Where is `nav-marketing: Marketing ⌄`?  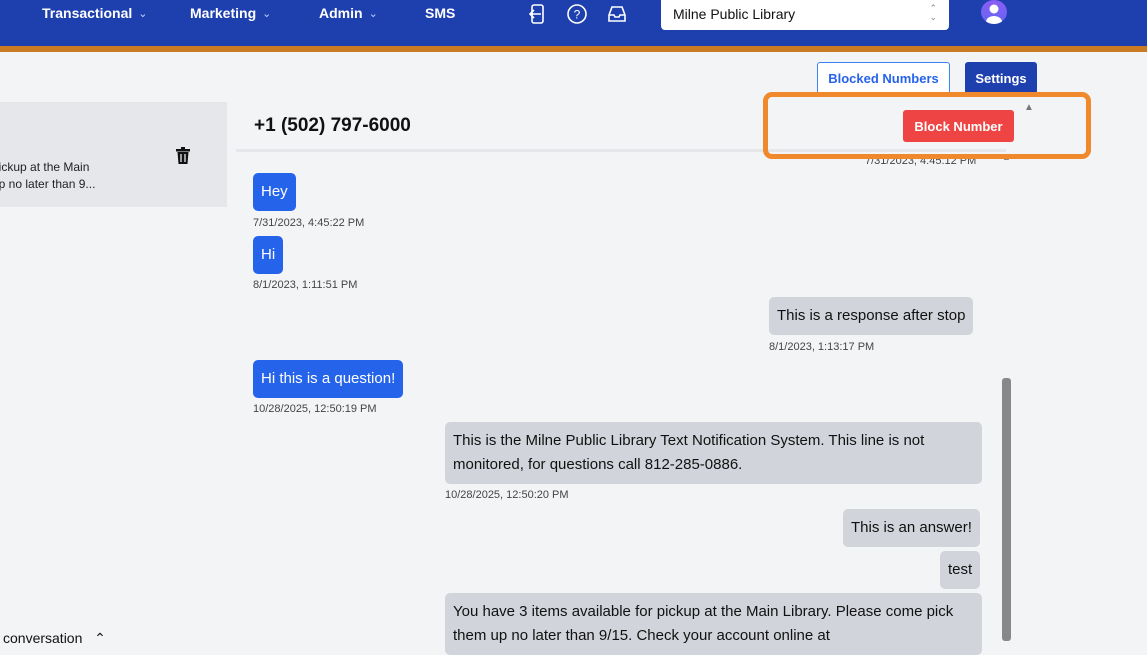
nav-marketing: Marketing ⌄ is located at coordinates (230, 13).